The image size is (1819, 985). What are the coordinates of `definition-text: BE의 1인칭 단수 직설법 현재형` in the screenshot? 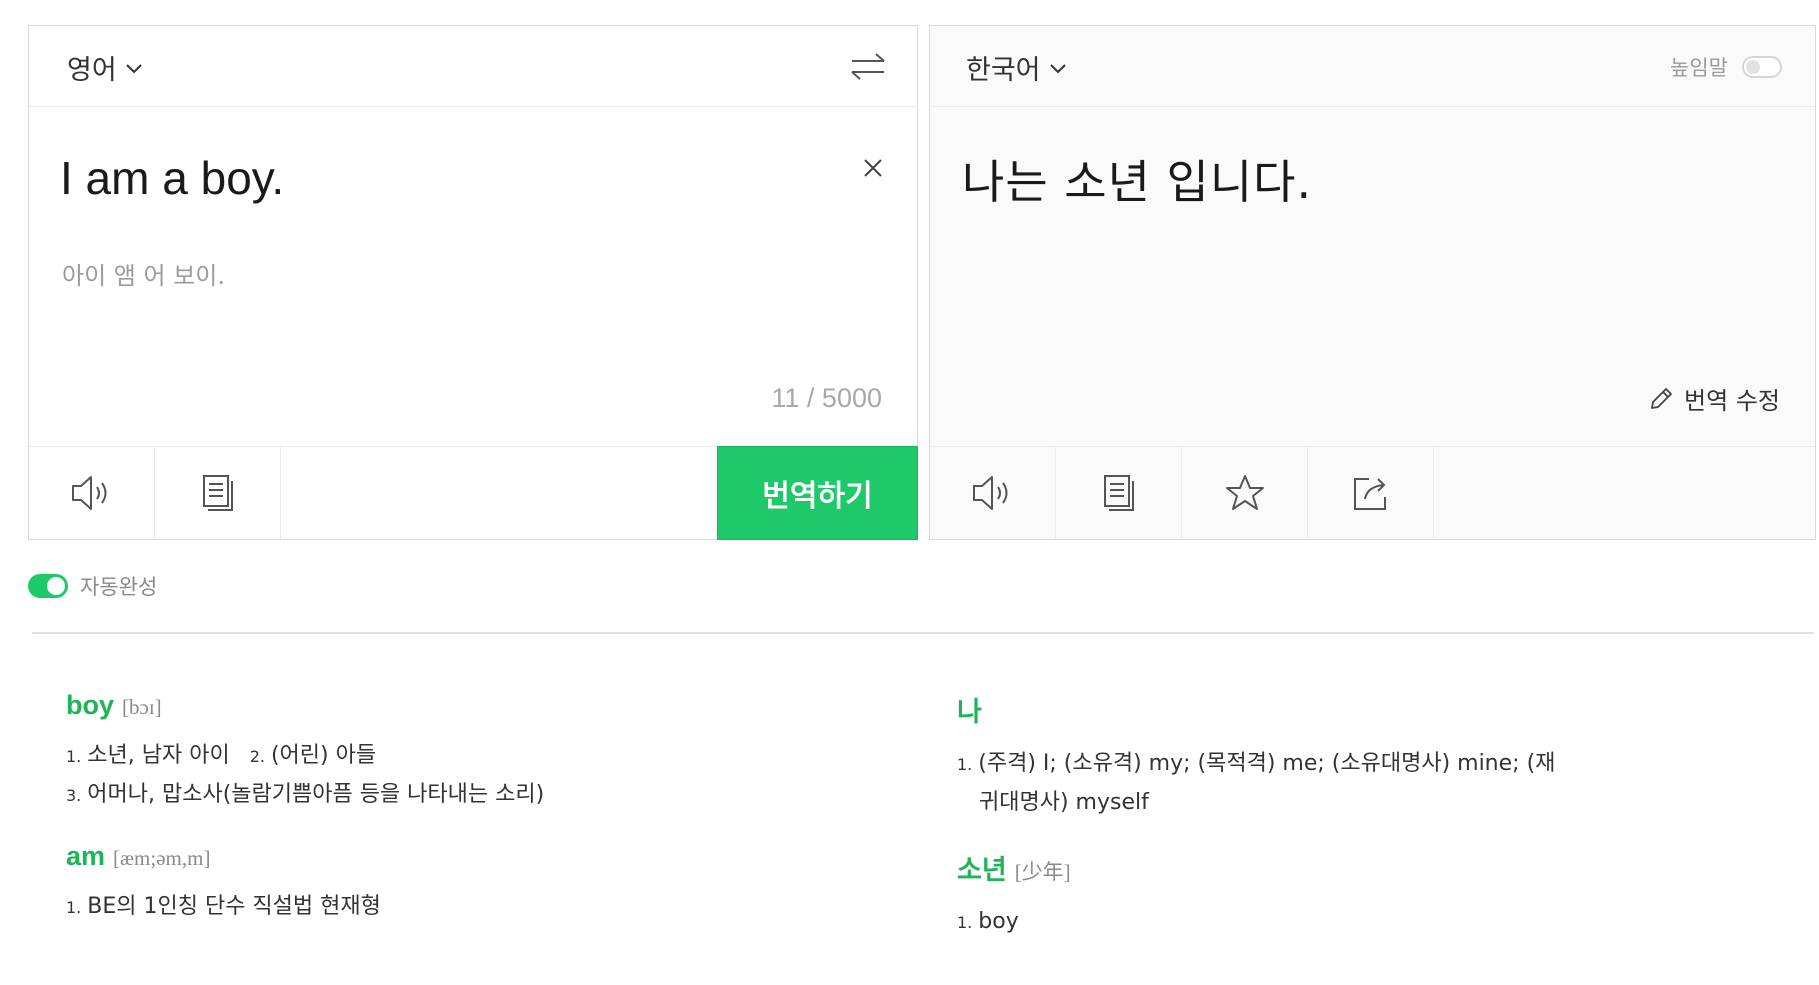 It's located at (234, 906).